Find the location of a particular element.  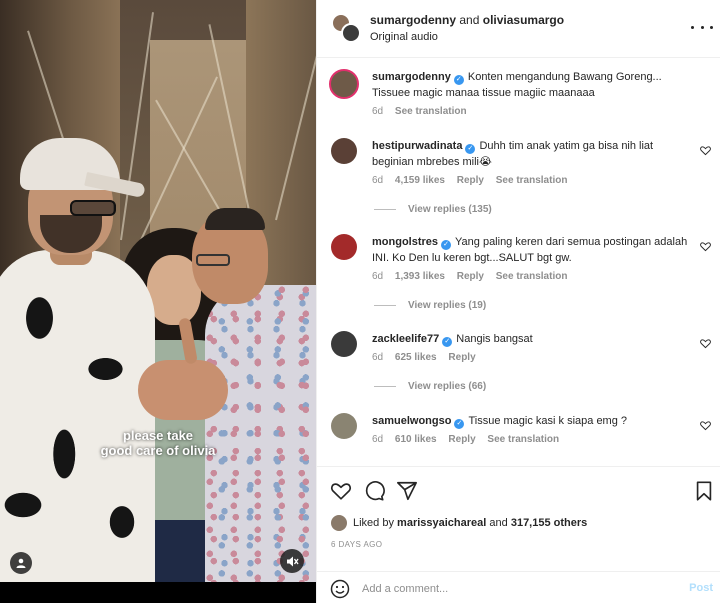

comment-meta: 6d 625 likes Reply is located at coordinates (428, 357).